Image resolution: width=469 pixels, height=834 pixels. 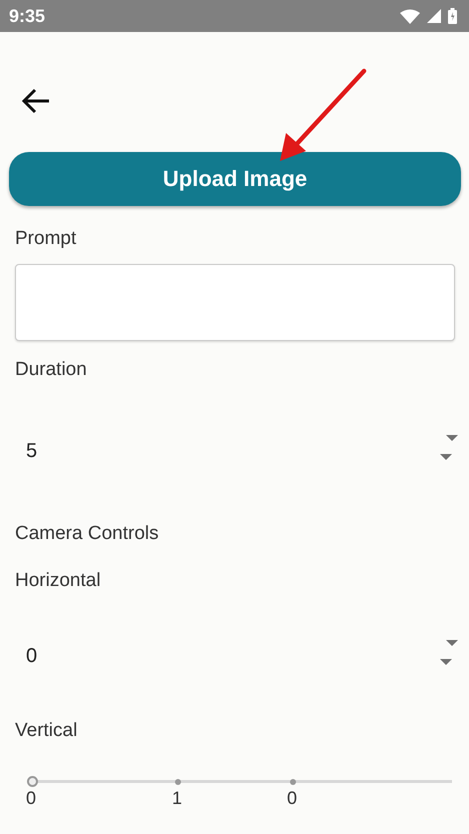 I want to click on wifi-icon, so click(x=410, y=16).